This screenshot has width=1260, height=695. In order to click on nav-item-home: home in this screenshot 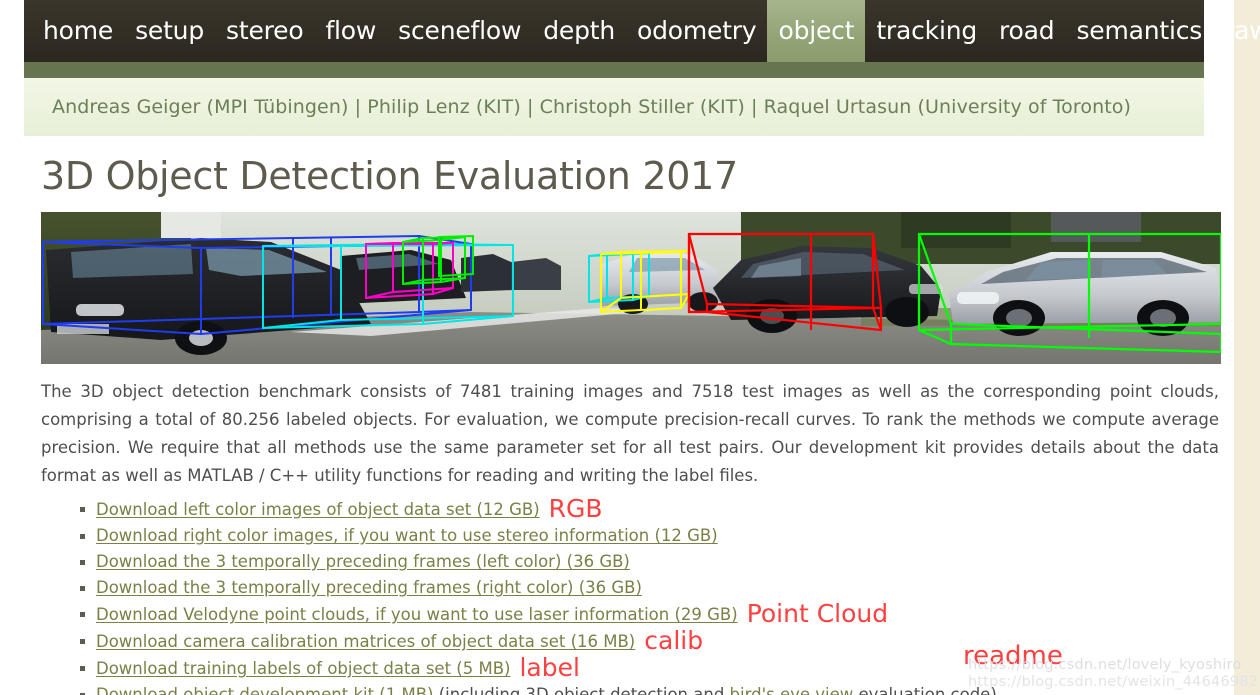, I will do `click(78, 31)`.